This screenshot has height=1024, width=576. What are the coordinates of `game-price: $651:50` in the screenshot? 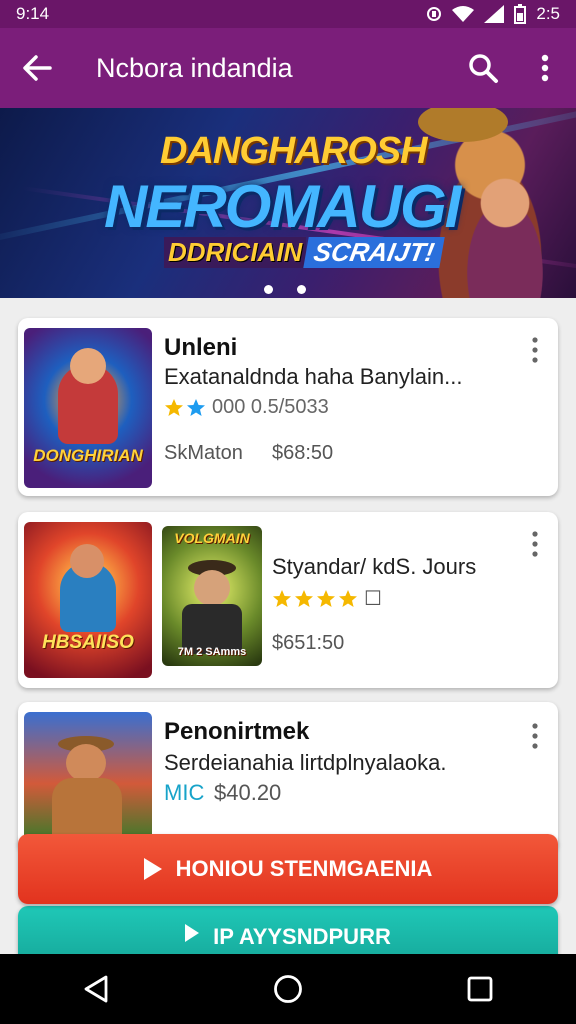 It's located at (308, 643).